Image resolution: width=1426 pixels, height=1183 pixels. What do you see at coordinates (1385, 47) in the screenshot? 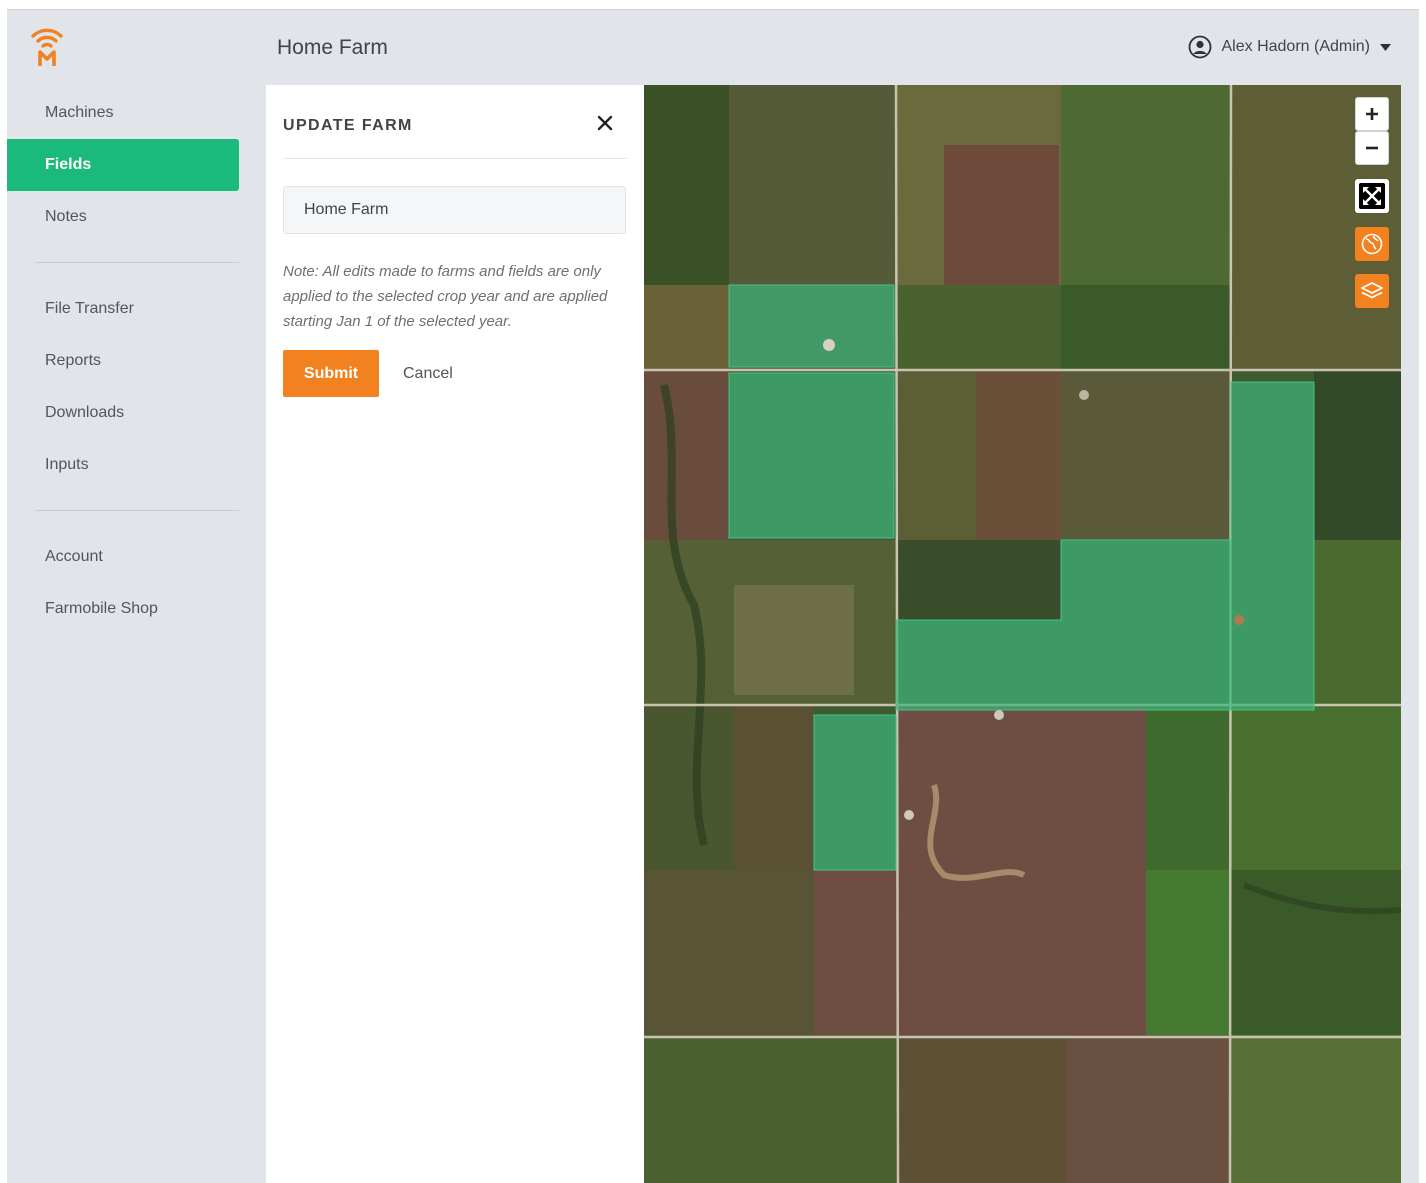
I see `caret-down-icon` at bounding box center [1385, 47].